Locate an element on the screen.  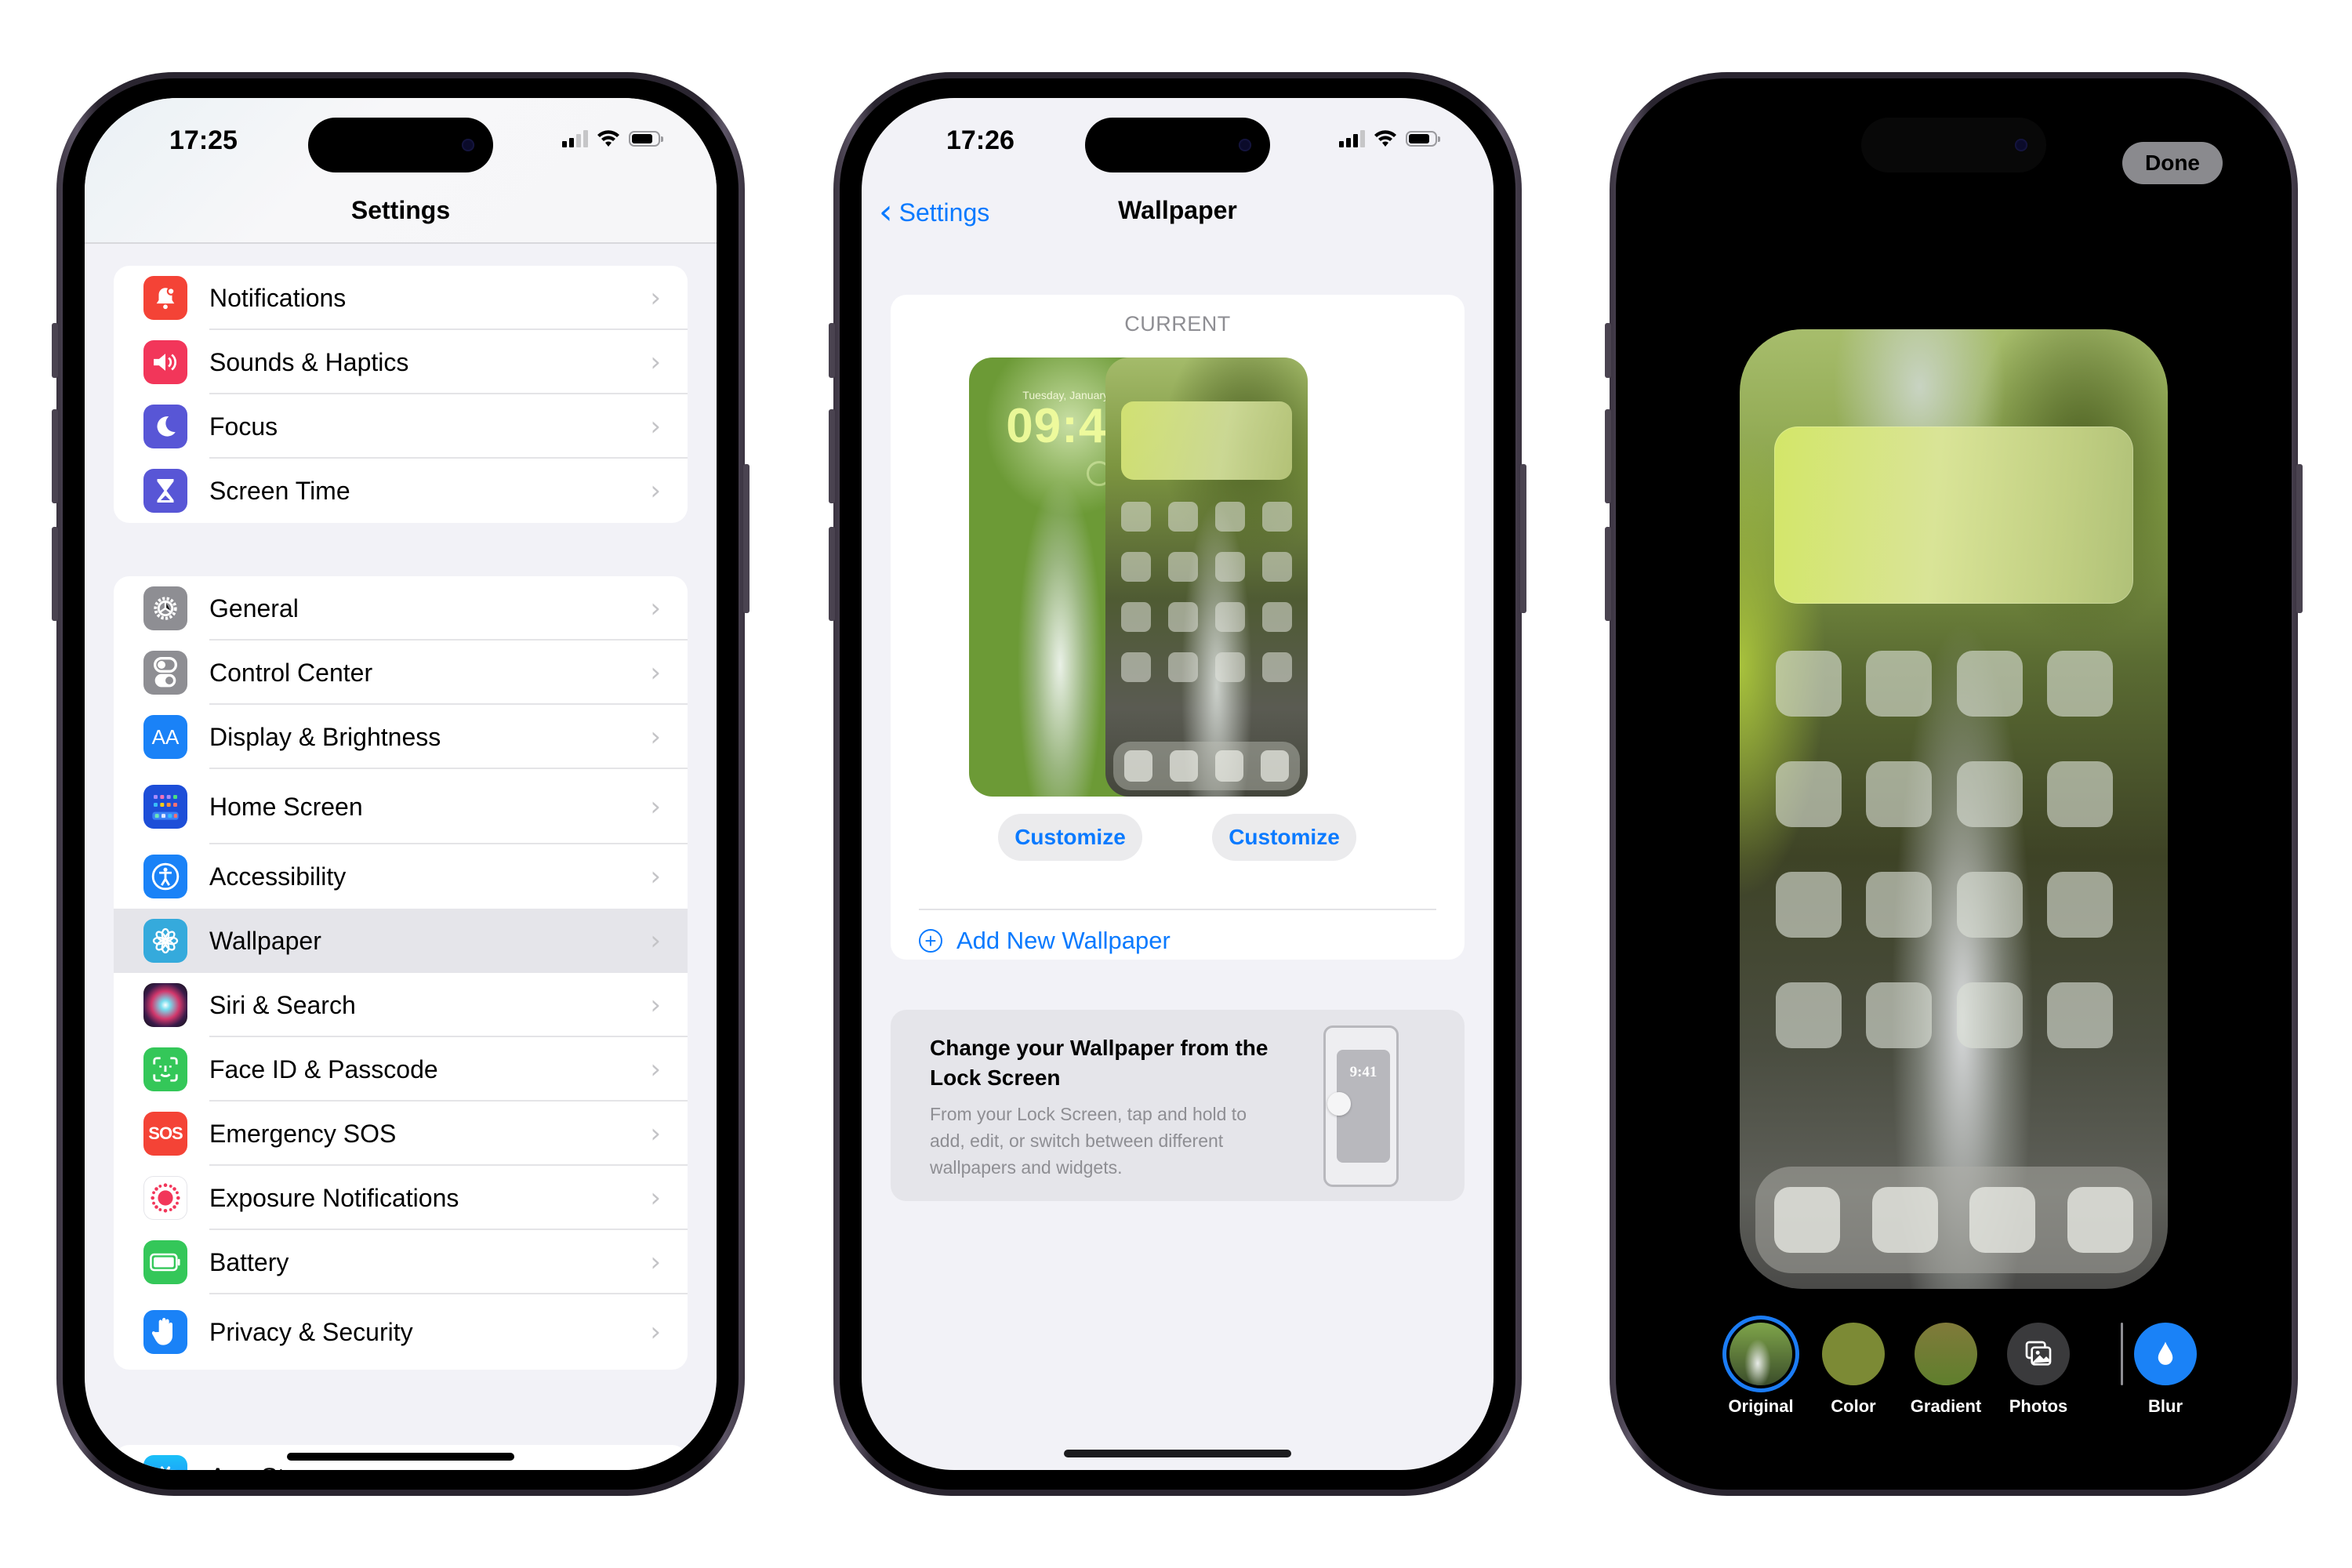
settings-row-general: General › is located at coordinates (401, 608).